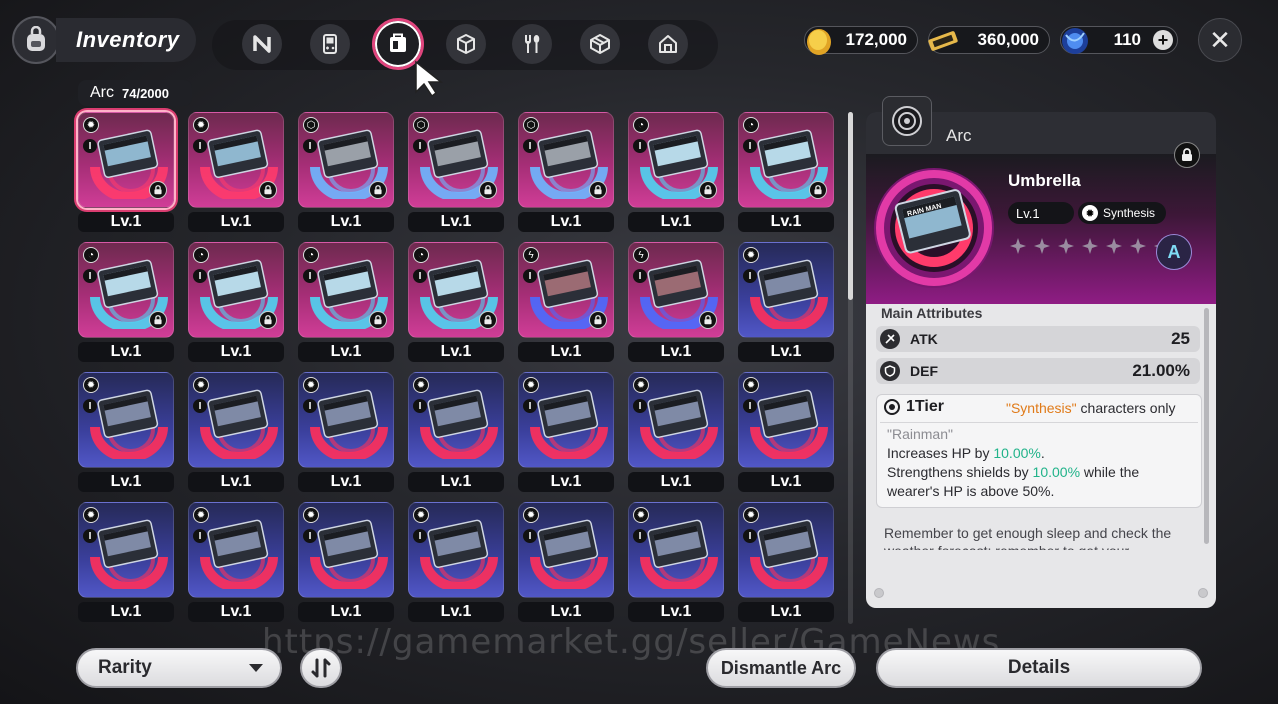 This screenshot has width=1278, height=704. Describe the element at coordinates (600, 44) in the screenshot. I see `tab-box` at that location.